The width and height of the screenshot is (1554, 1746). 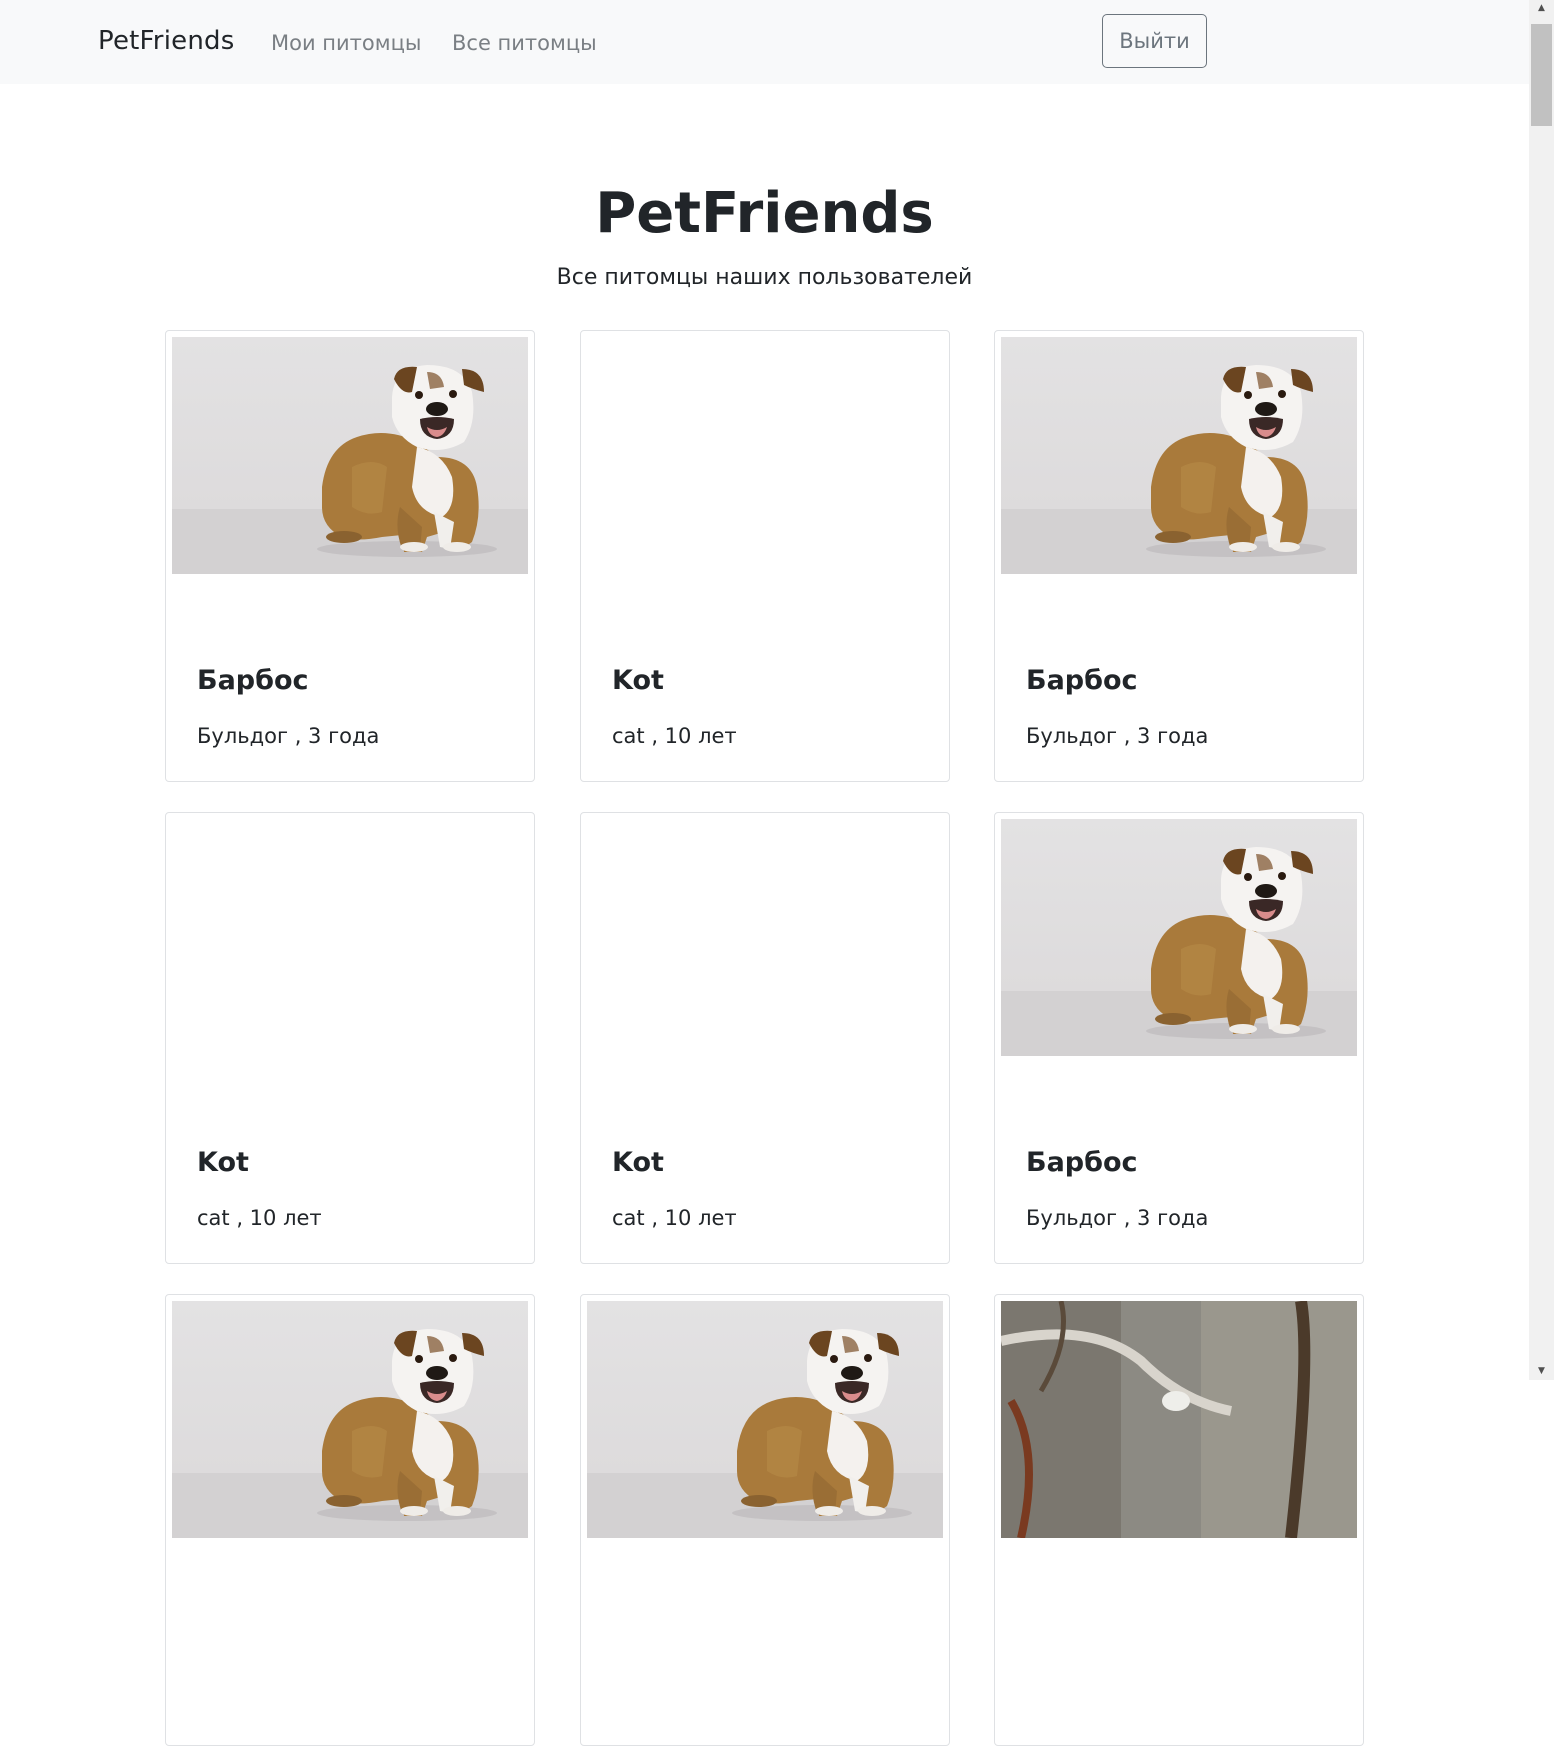 What do you see at coordinates (1541, 1371) in the screenshot?
I see `down-arrow-icon: ▼` at bounding box center [1541, 1371].